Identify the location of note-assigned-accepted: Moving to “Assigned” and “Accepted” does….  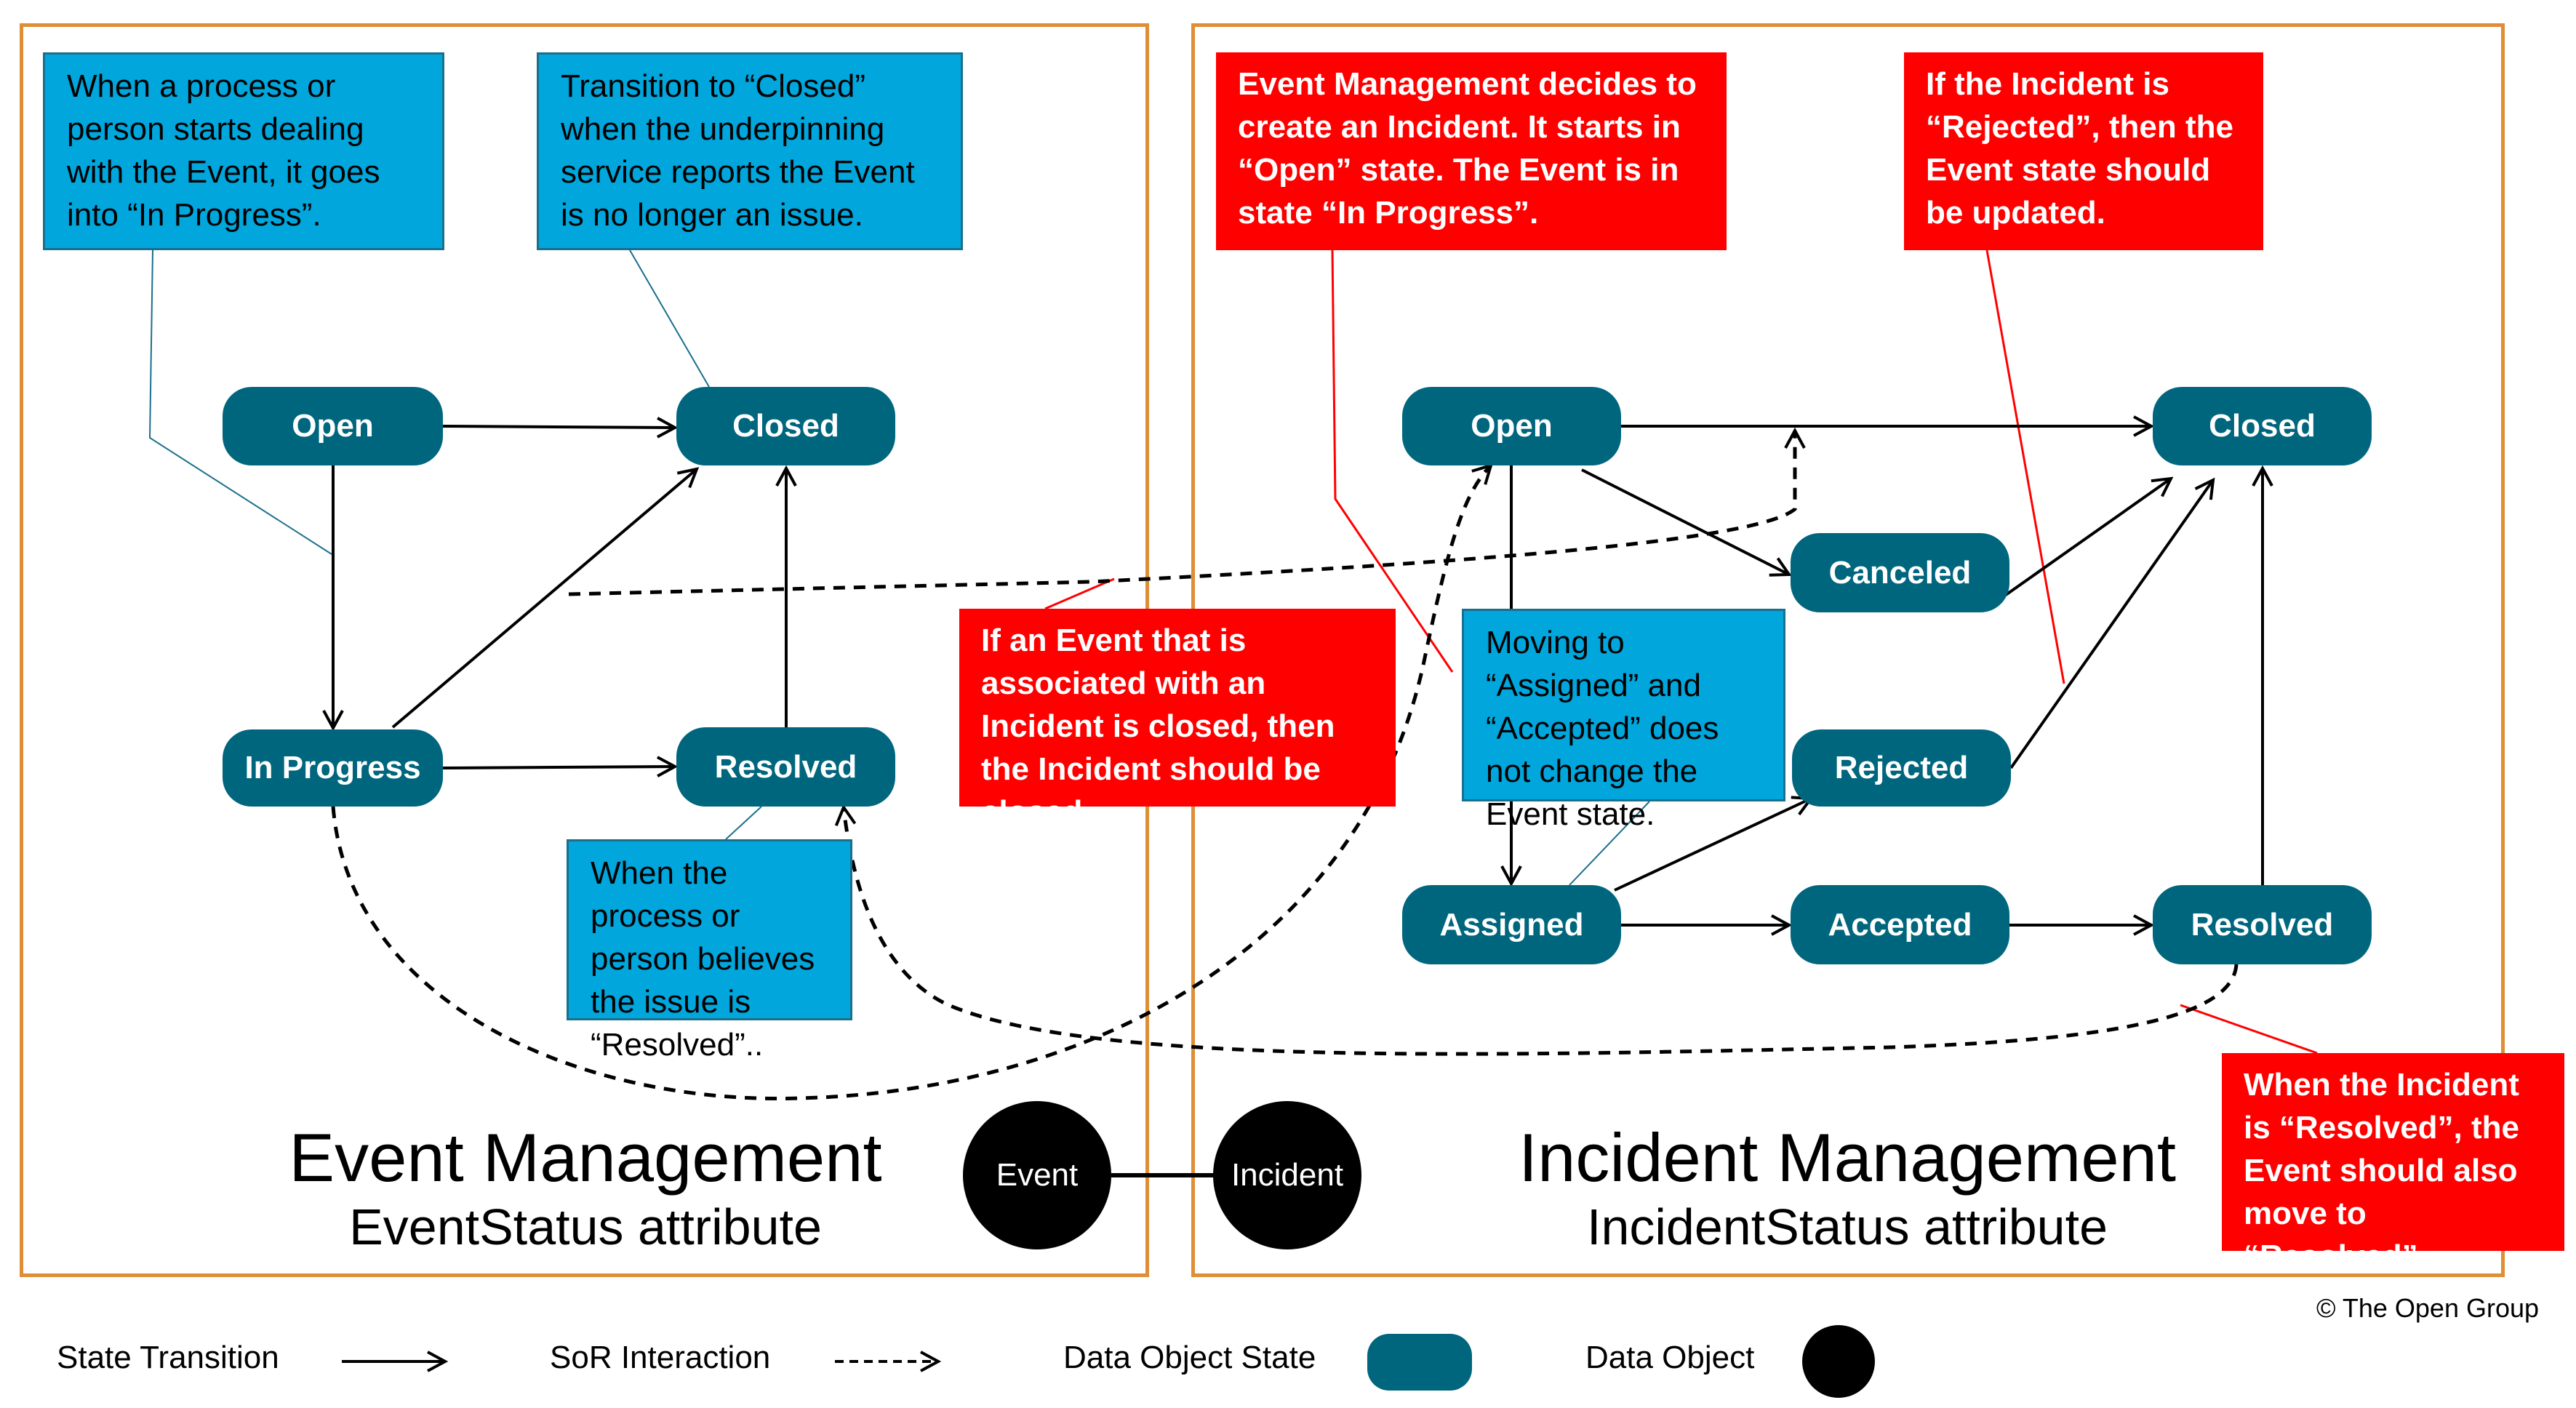
(1623, 720).